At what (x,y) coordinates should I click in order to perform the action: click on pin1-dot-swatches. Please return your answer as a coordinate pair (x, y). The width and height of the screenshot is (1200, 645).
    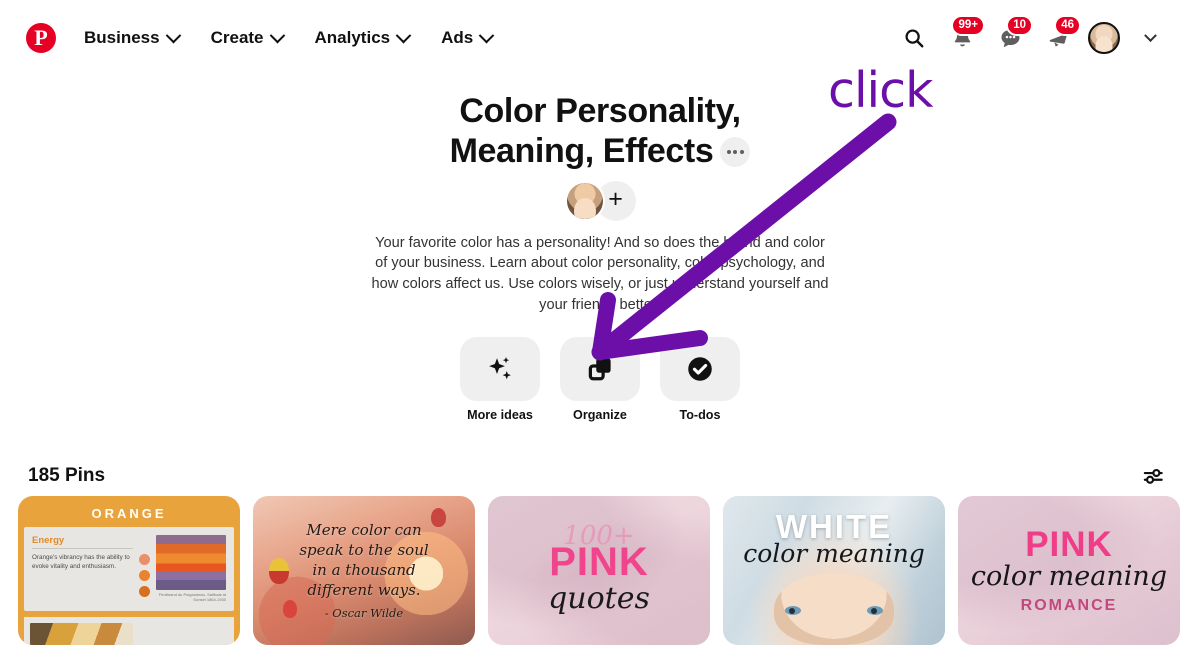
    Looking at the image, I should click on (144, 569).